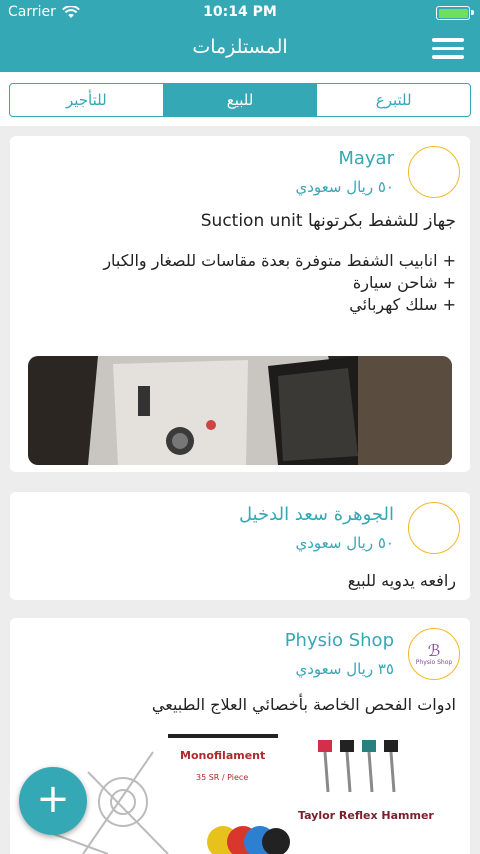 This screenshot has height=854, width=480. I want to click on post-author: الجوهرة سعد الدخيل, so click(316, 514).